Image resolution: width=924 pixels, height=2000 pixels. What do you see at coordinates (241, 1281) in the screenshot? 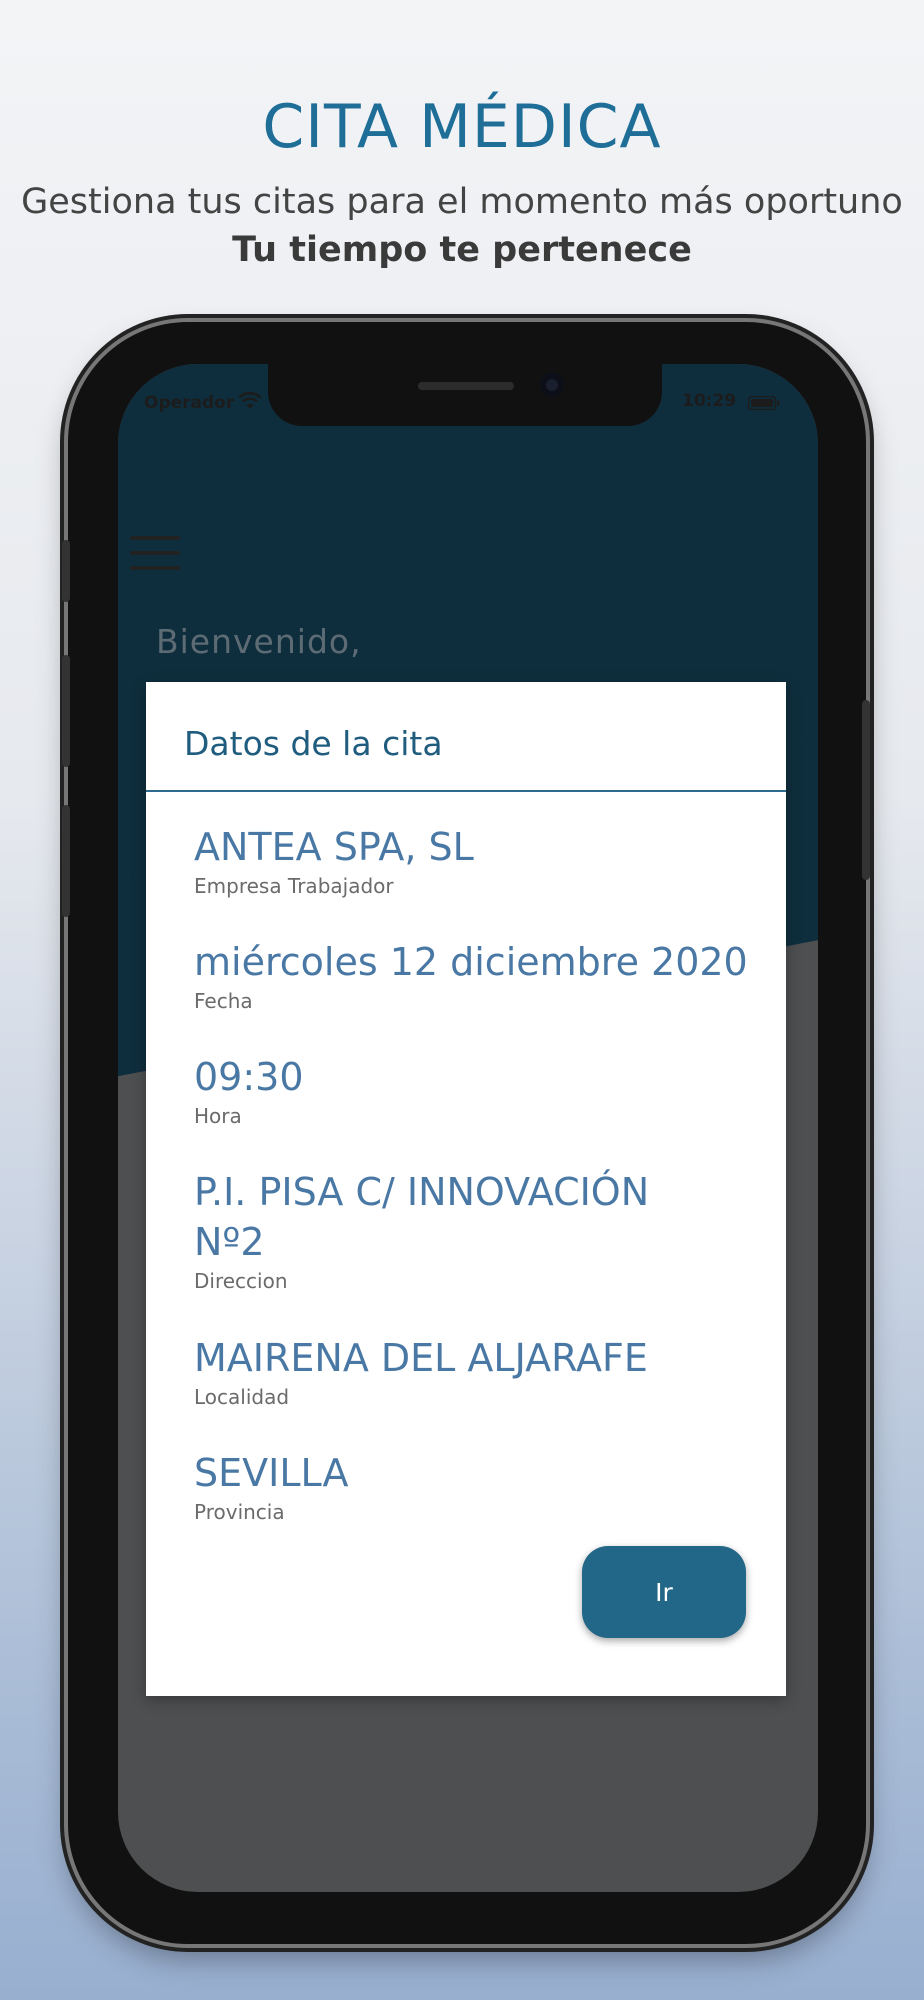
I see `field-address-label: Direccion` at bounding box center [241, 1281].